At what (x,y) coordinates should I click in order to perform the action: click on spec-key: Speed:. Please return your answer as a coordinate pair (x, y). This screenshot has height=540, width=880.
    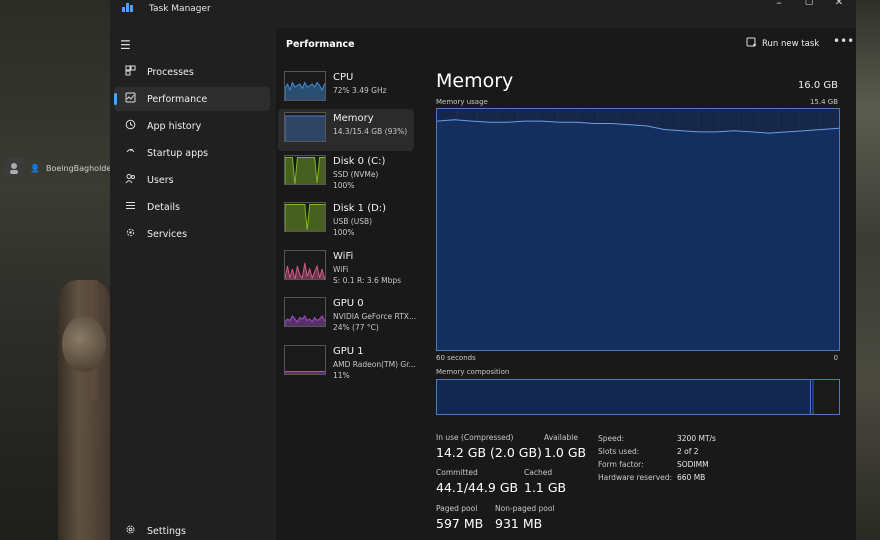
    Looking at the image, I should click on (611, 438).